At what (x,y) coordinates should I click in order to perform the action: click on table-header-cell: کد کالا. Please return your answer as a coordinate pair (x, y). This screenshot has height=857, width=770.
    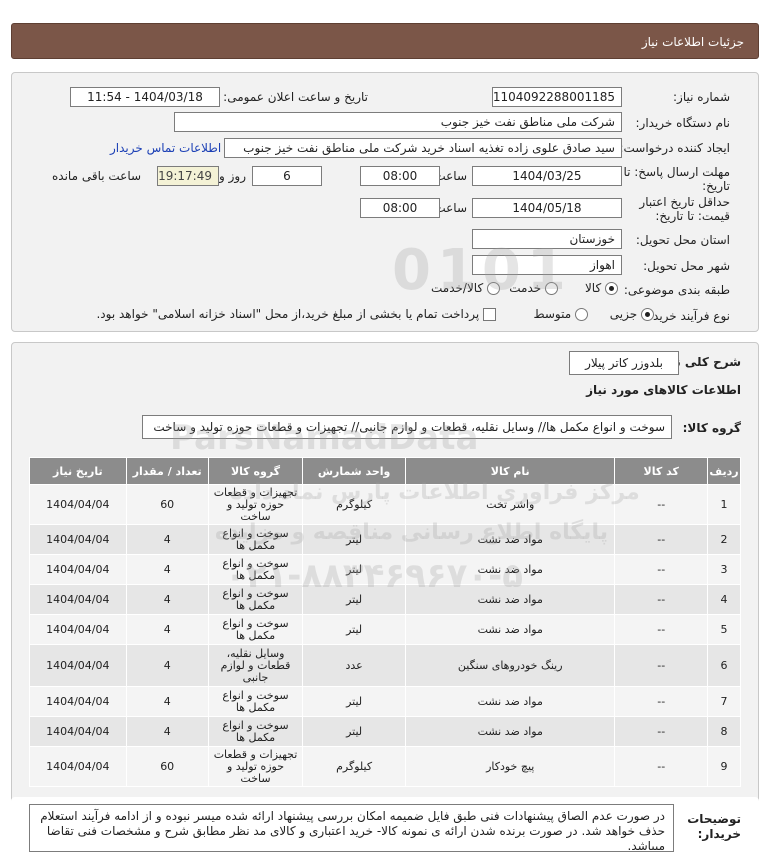
    Looking at the image, I should click on (661, 471).